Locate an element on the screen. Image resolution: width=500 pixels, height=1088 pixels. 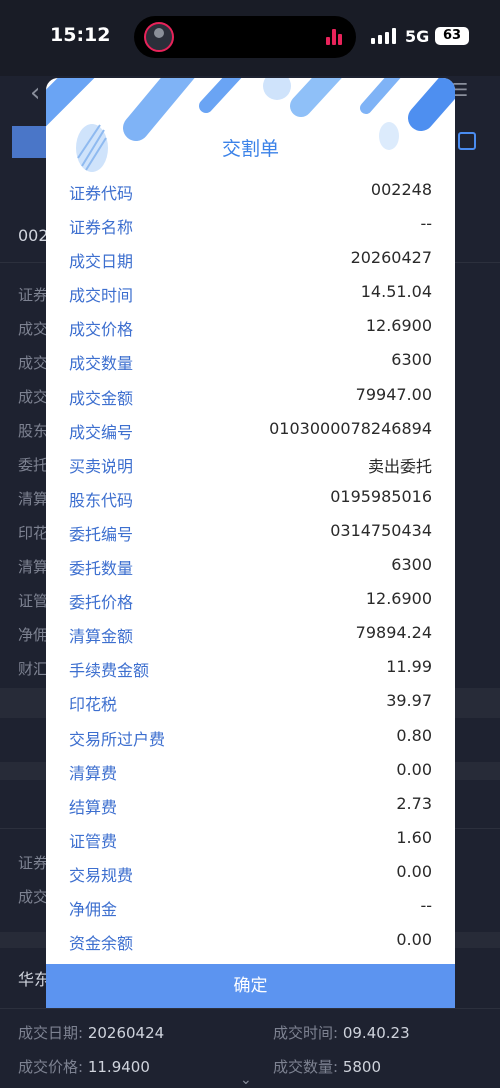
detail-label: 成交时间 is located at coordinates (101, 296).